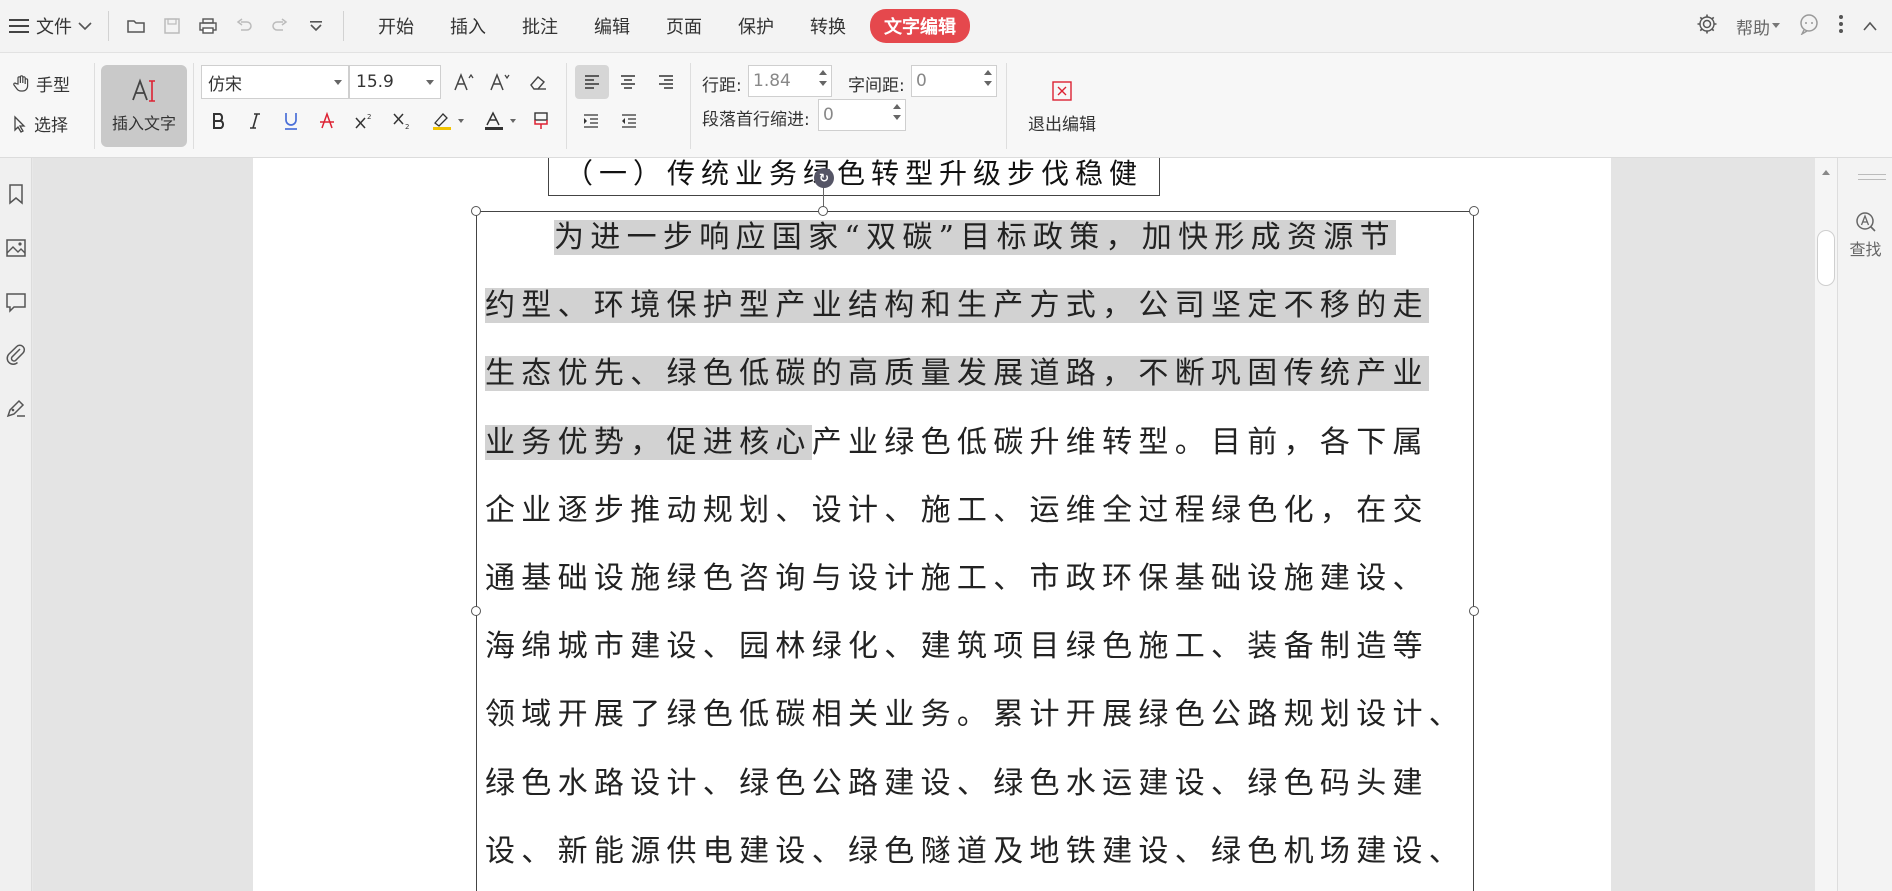 The height and width of the screenshot is (891, 1892). Describe the element at coordinates (21, 83) in the screenshot. I see `hand-icon` at that location.